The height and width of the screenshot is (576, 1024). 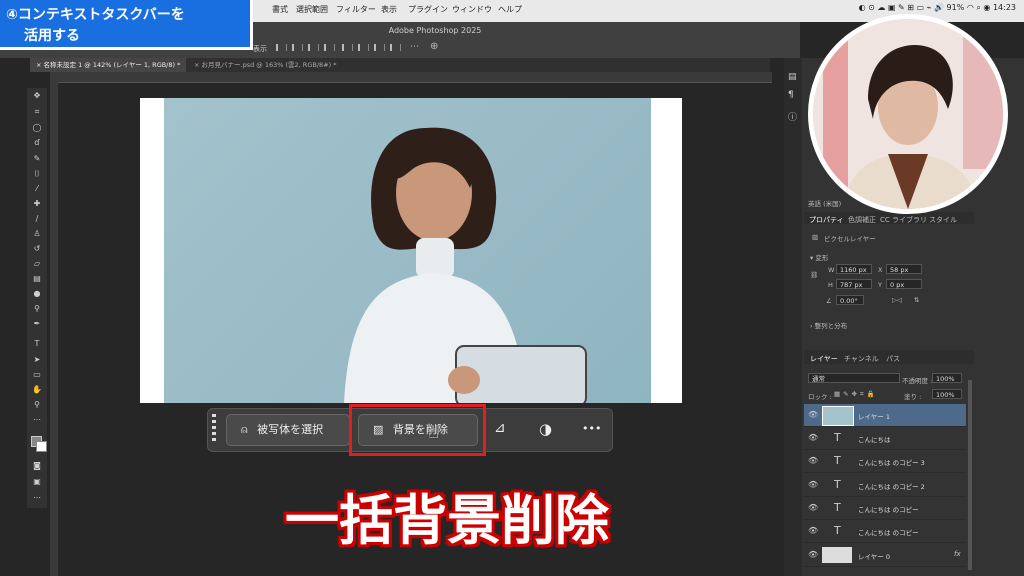 What do you see at coordinates (428, 9) in the screenshot?
I see `menu-plugins: プラグイン` at bounding box center [428, 9].